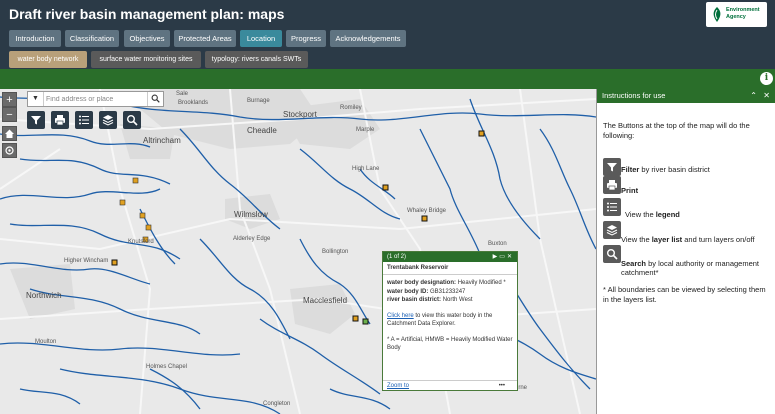 The width and height of the screenshot is (775, 414). Describe the element at coordinates (146, 59) in the screenshot. I see `subtab-surface-water-monitoring-sites: surface water monitoring sites` at that location.